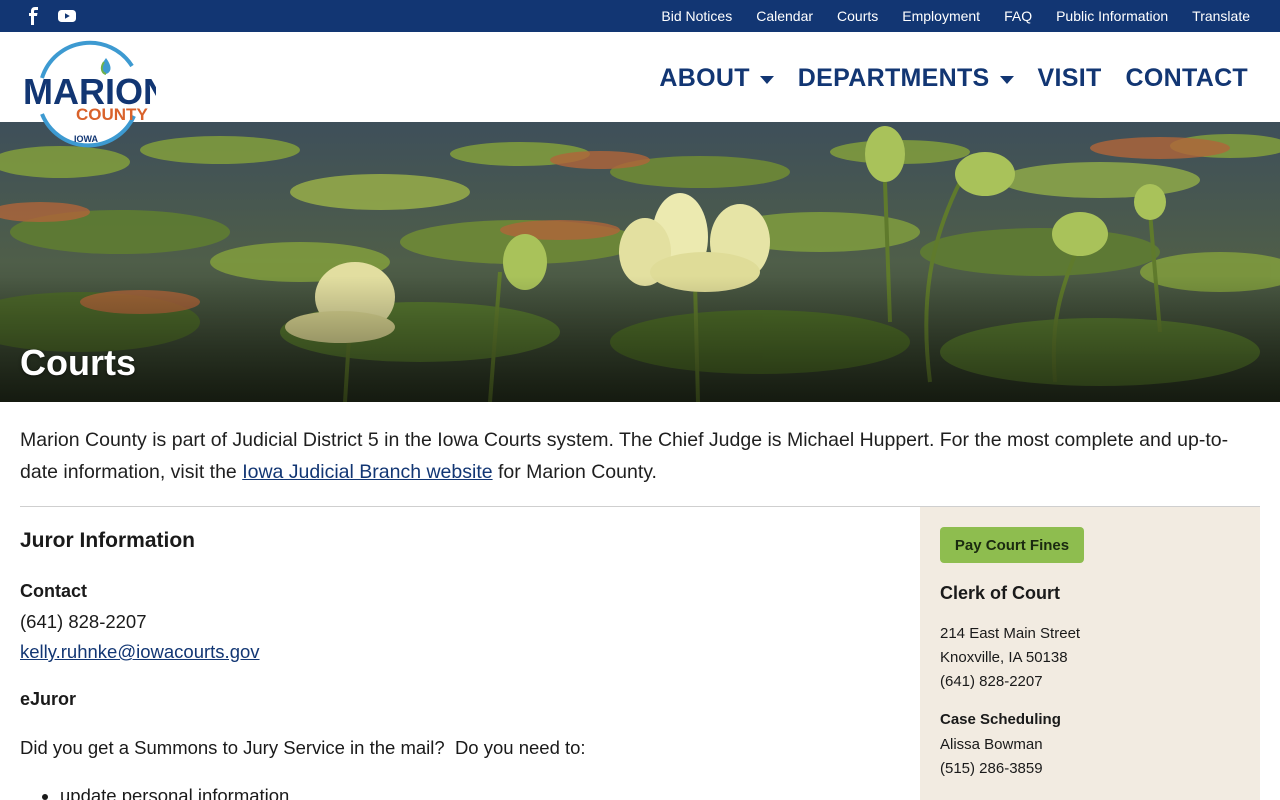 This screenshot has width=1280, height=800. I want to click on address-line-2: Knoxville, IA 50138, so click(1004, 657).